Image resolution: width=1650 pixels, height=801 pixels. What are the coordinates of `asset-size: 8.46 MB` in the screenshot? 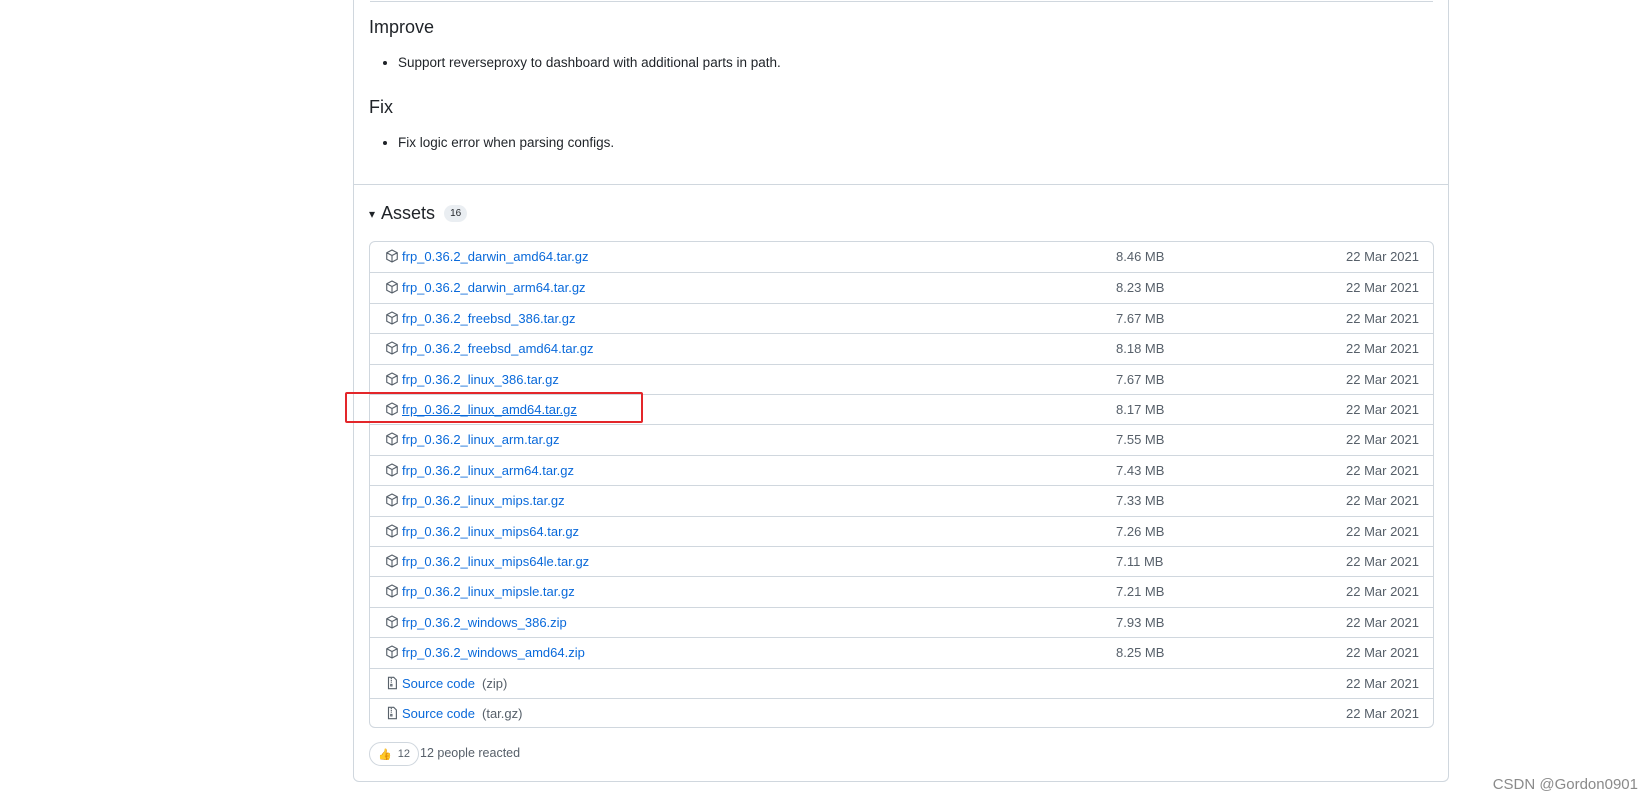 It's located at (1140, 256).